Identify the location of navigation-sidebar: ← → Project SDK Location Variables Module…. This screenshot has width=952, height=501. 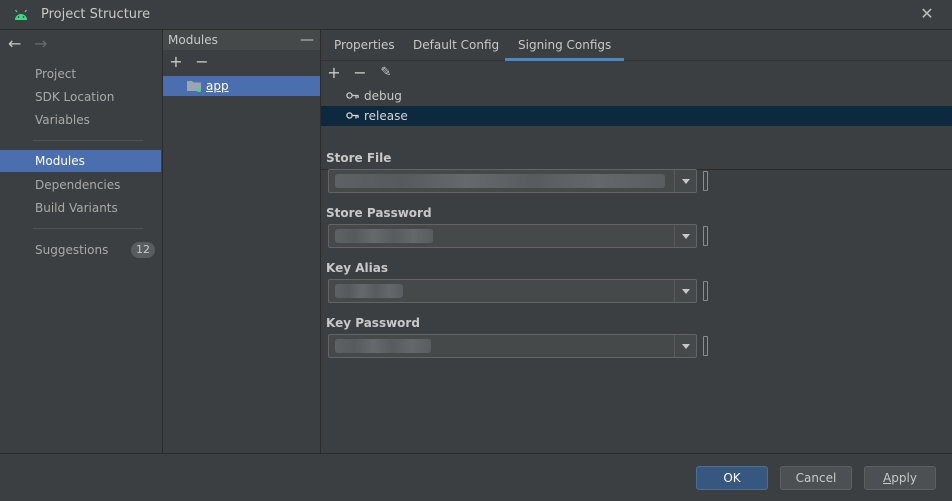
(81, 241).